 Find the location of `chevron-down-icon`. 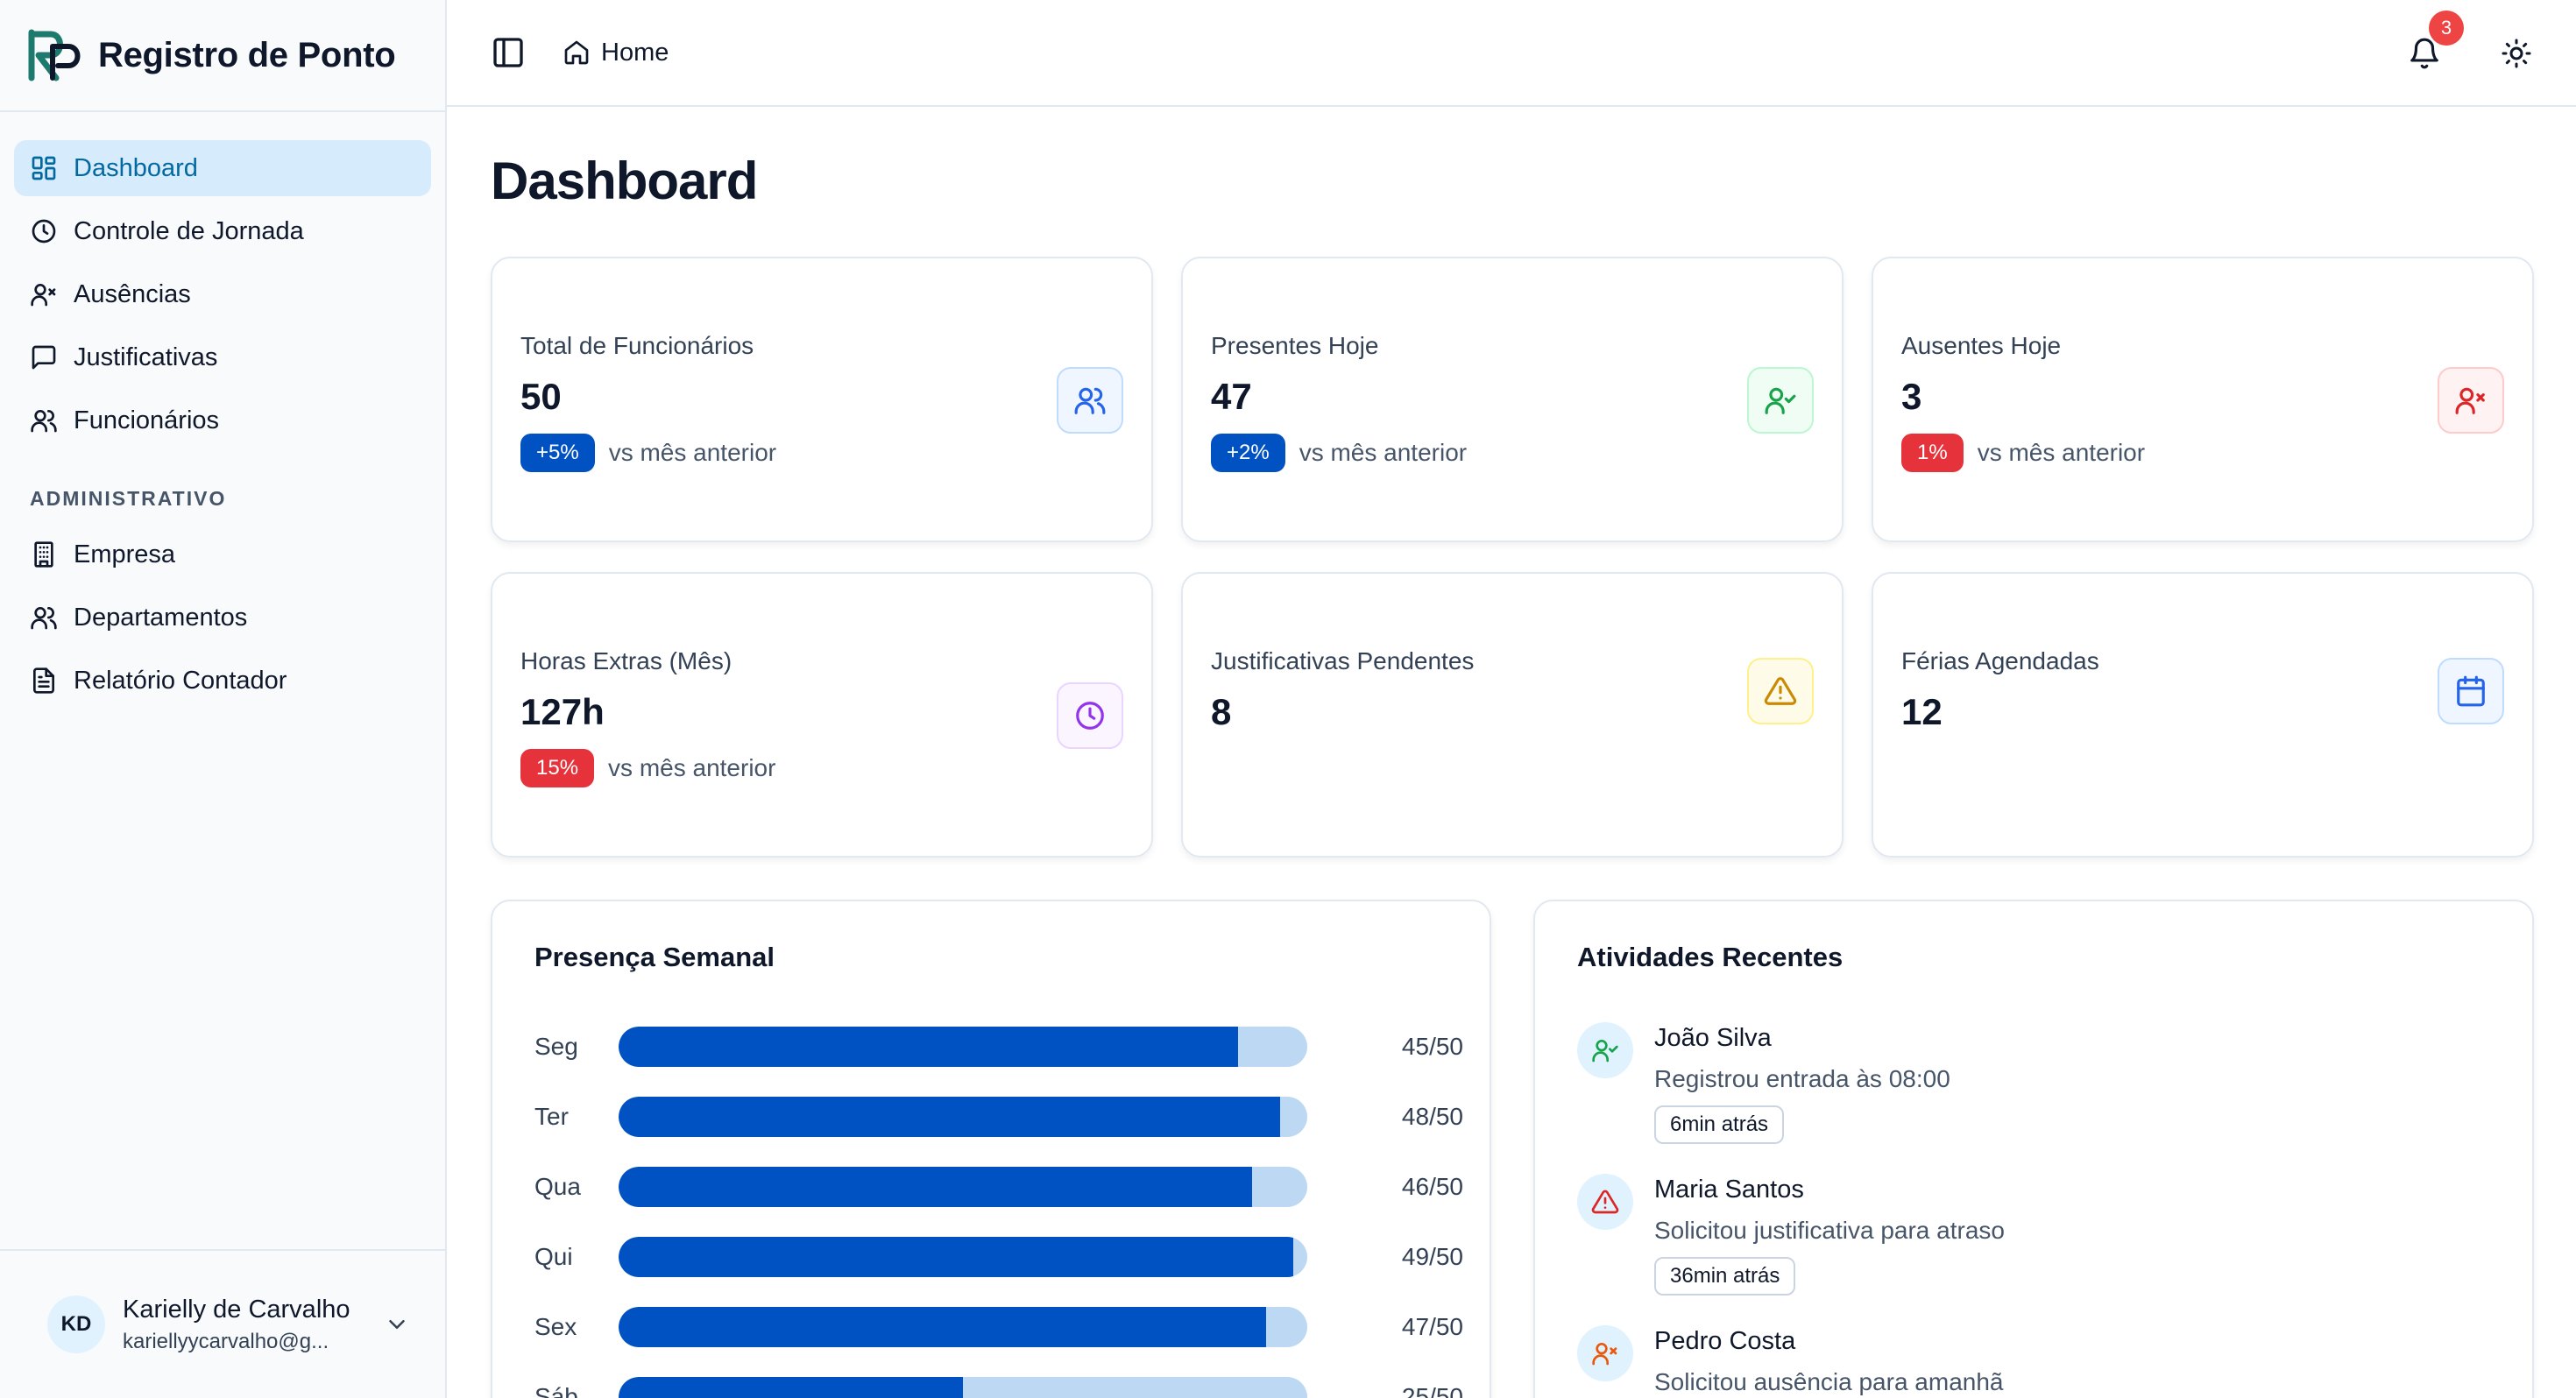

chevron-down-icon is located at coordinates (397, 1324).